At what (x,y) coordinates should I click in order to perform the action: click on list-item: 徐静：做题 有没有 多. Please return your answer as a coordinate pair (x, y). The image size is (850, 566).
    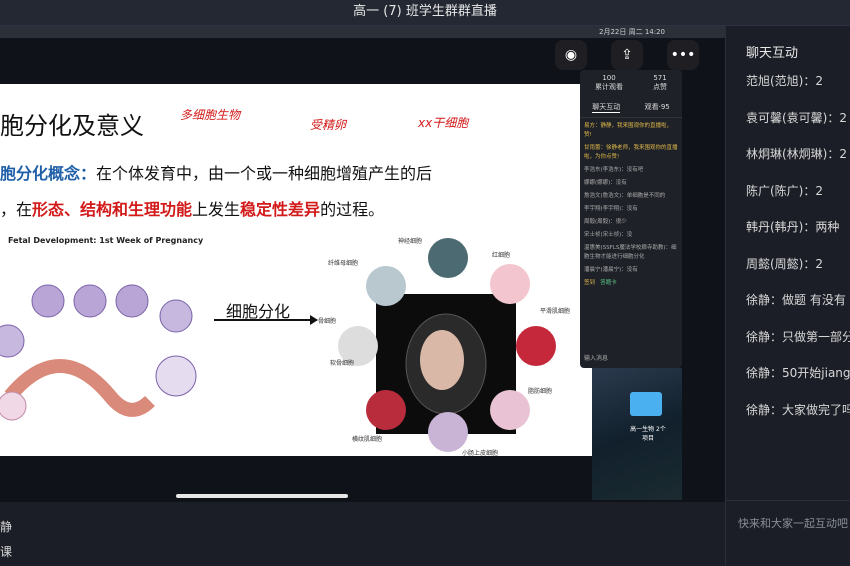
    Looking at the image, I should click on (798, 300).